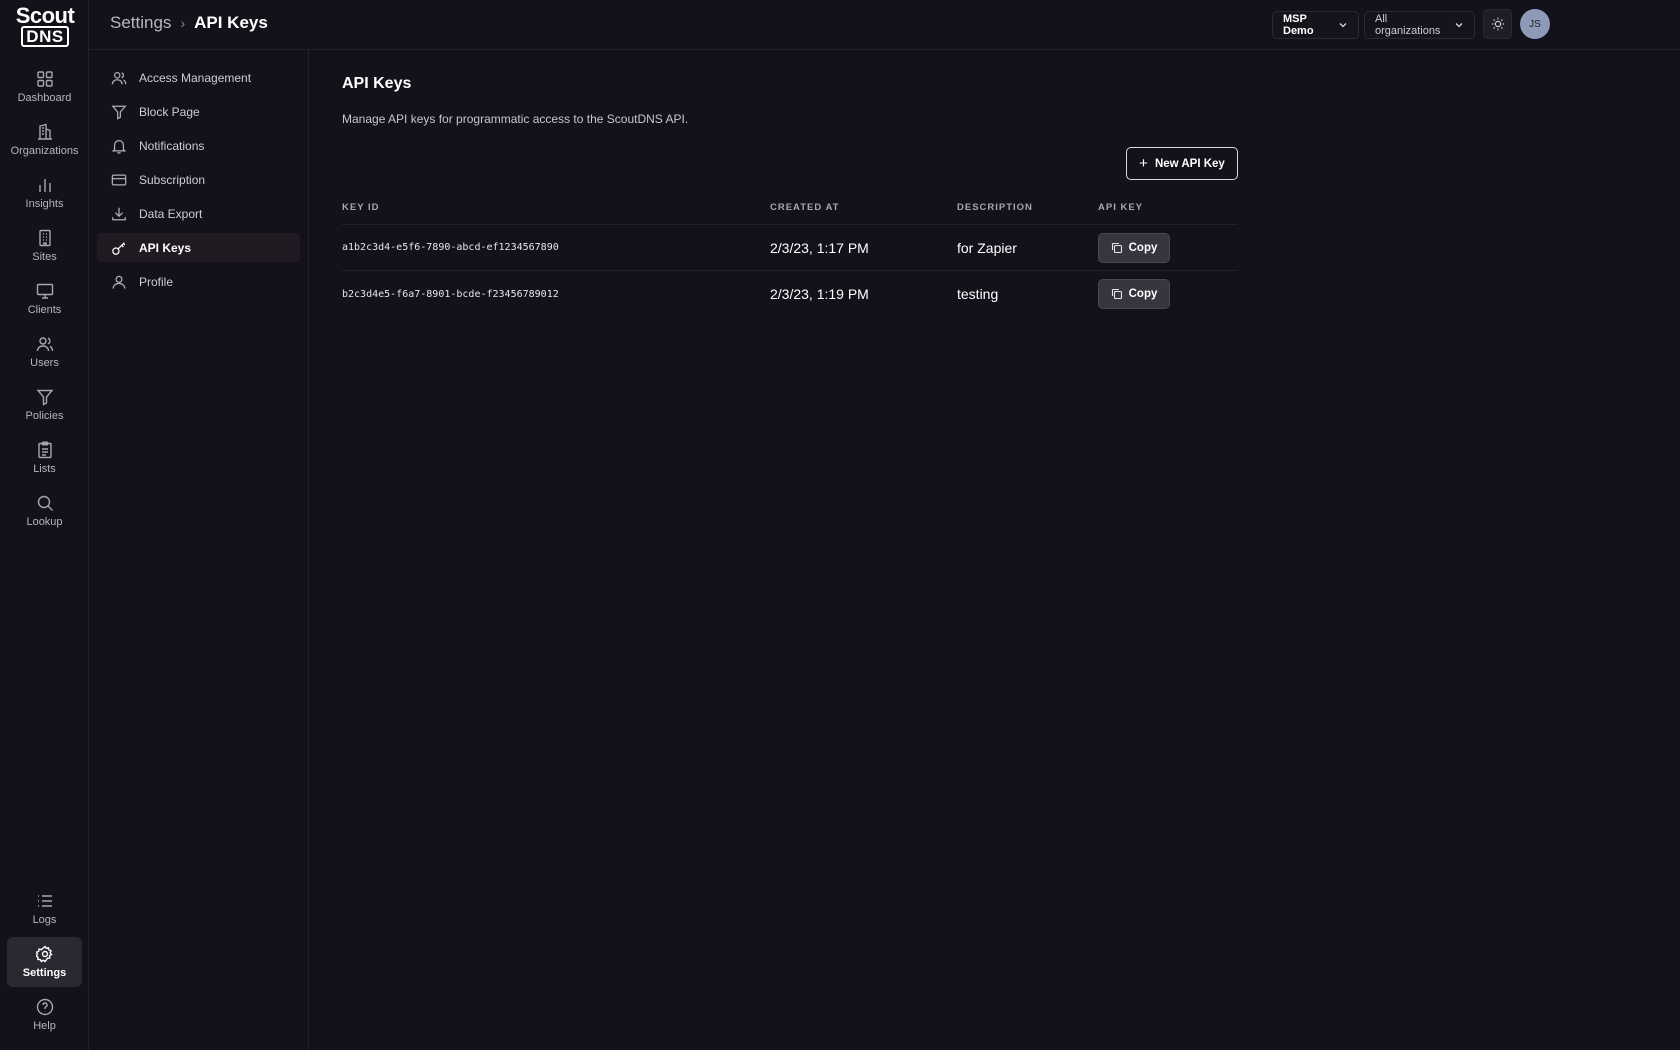  Describe the element at coordinates (44, 522) in the screenshot. I see `nav-lookup-label: Lookup` at that location.